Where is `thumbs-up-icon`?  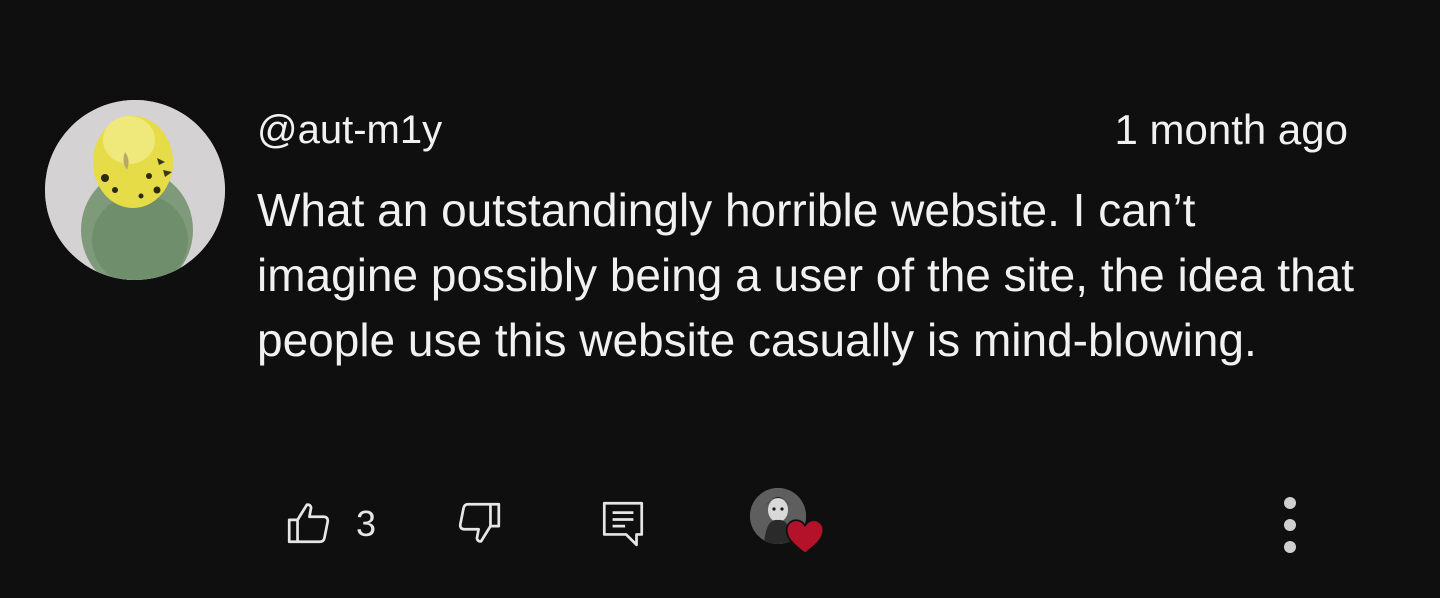 thumbs-up-icon is located at coordinates (308, 523).